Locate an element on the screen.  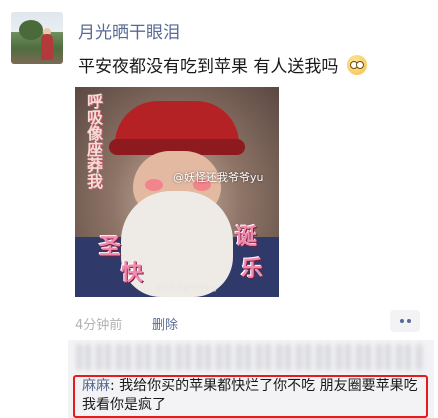
post-text-line: 平安夜都没有吃到苹果 有人送我吗 is located at coordinates (222, 64).